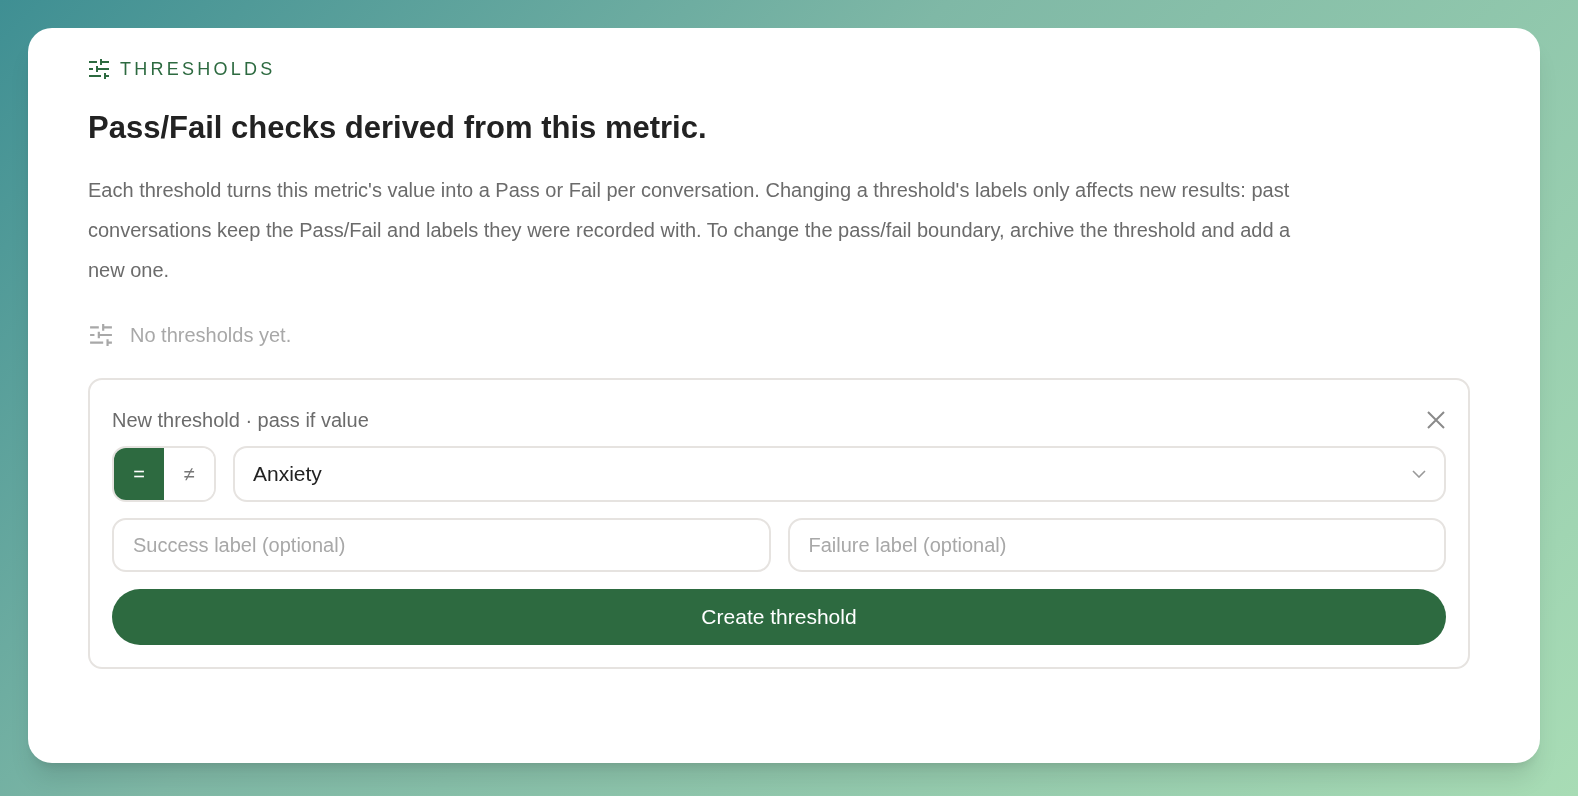  What do you see at coordinates (441, 545) in the screenshot?
I see `success-label-field: Success label (optional)` at bounding box center [441, 545].